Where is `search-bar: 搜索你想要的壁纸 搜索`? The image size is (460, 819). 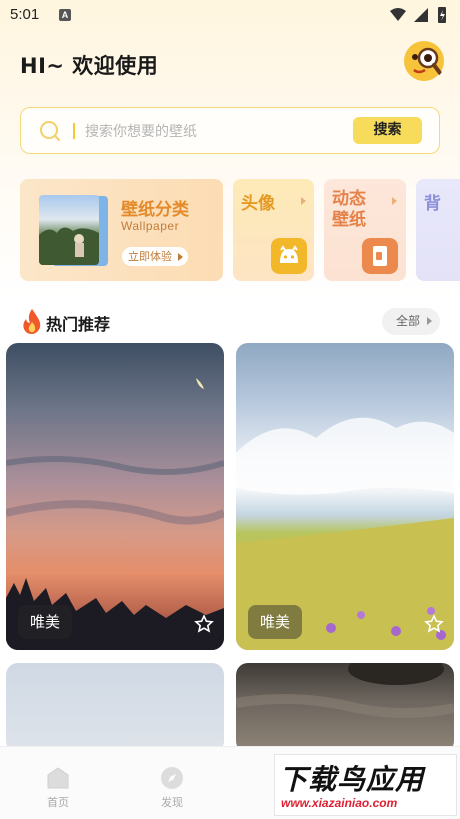 search-bar: 搜索你想要的壁纸 搜索 is located at coordinates (230, 130).